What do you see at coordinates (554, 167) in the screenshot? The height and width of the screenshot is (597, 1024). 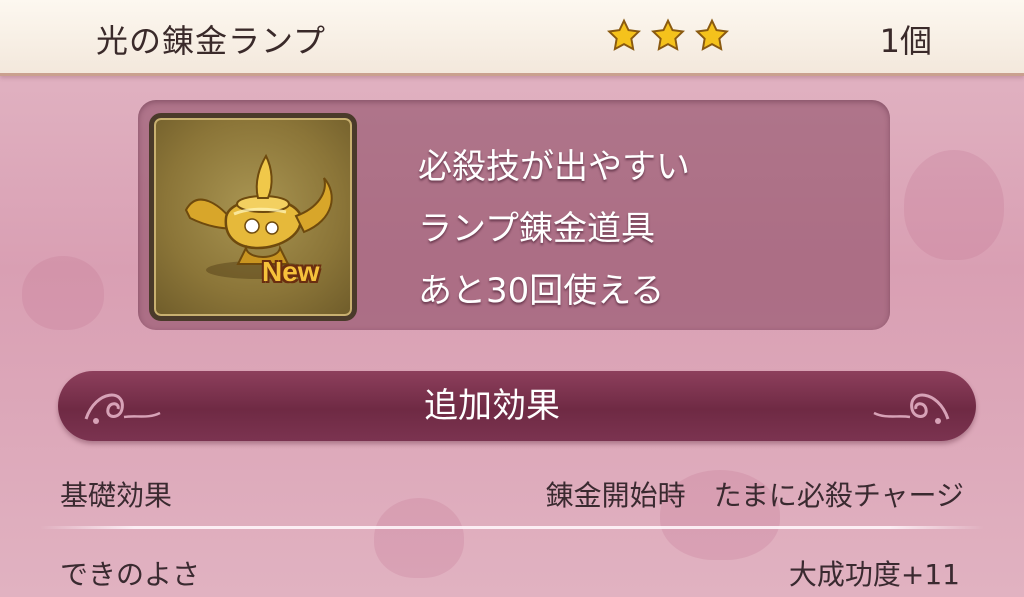 I see `description-line: 必殺技が出やすい` at bounding box center [554, 167].